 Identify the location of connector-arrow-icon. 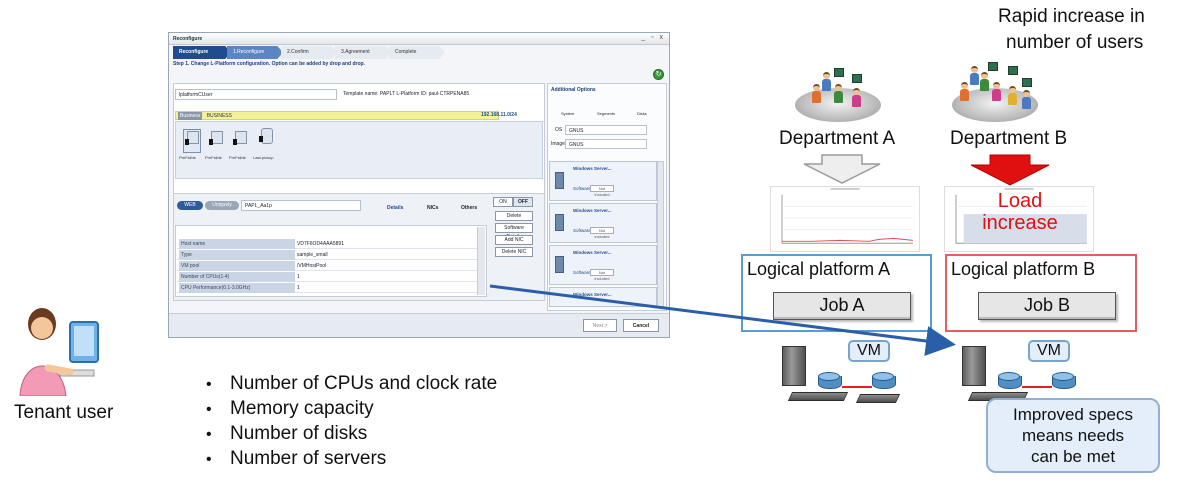
(722, 320).